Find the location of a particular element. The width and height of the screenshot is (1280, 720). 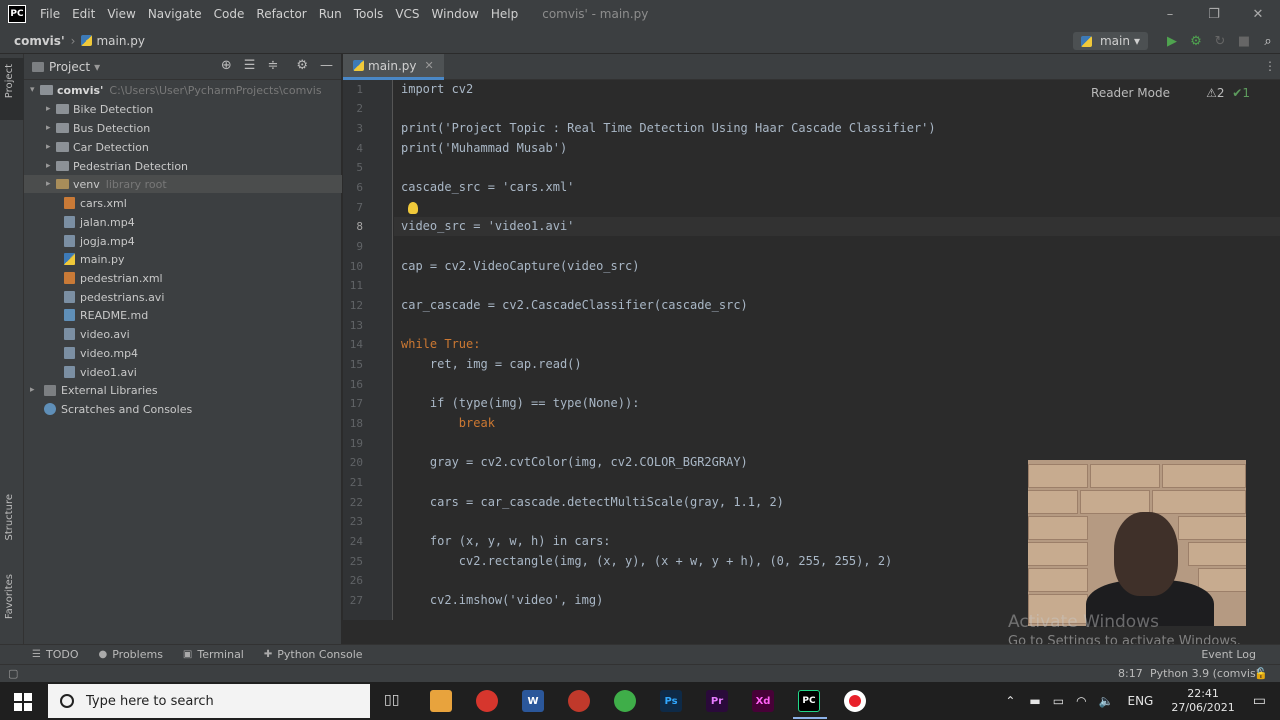

rerun-icon: ↻ is located at coordinates (1220, 41).